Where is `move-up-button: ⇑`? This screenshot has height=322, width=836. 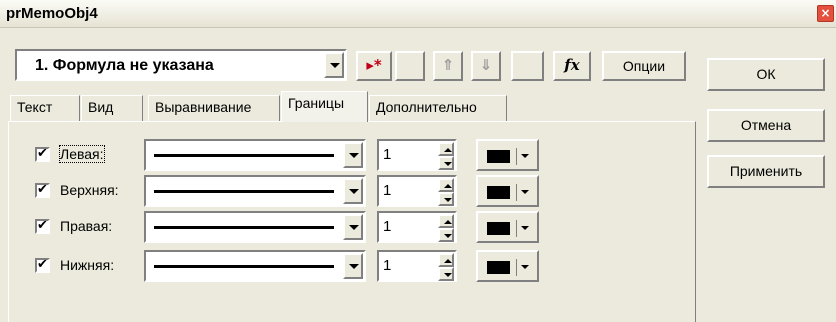 move-up-button: ⇑ is located at coordinates (448, 66).